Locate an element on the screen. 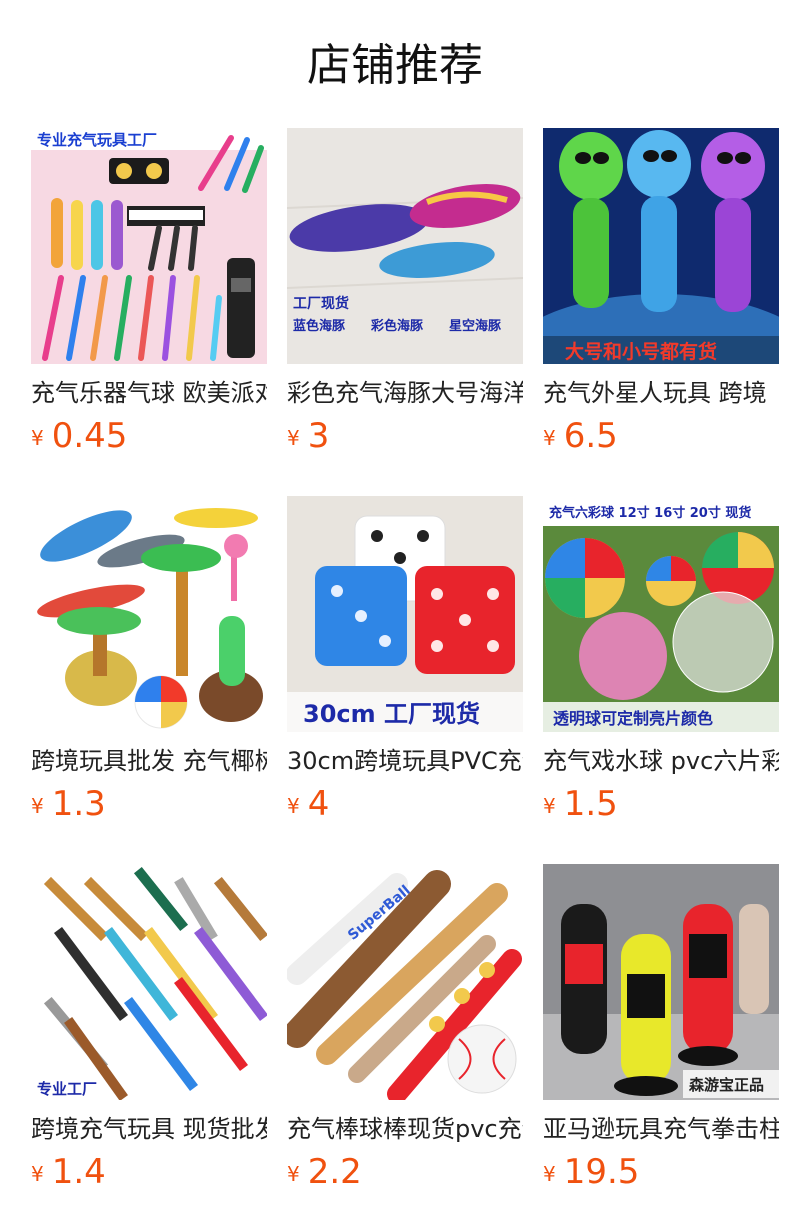  product-card: 大号和小号都有货 充气外星人玩具 跨境 ¥6.5 is located at coordinates (661, 296).